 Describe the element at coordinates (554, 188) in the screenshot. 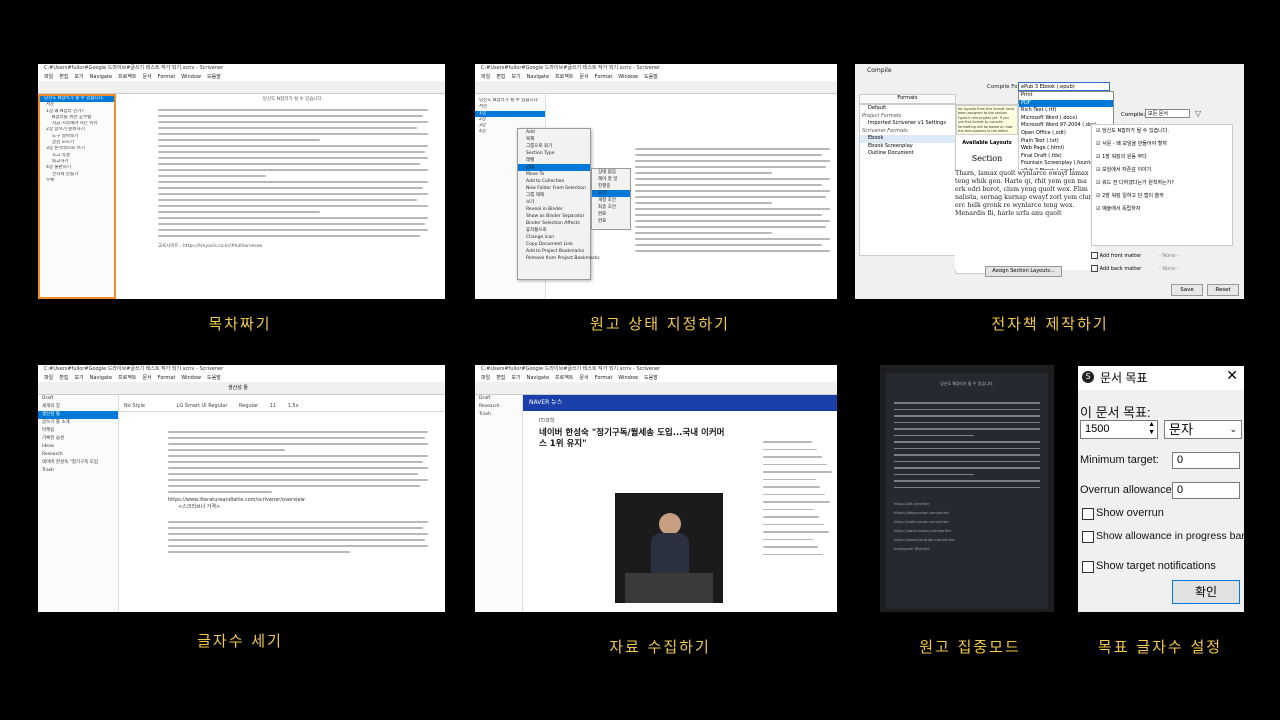

I see `context-menu-item: New Folder From Selection` at that location.